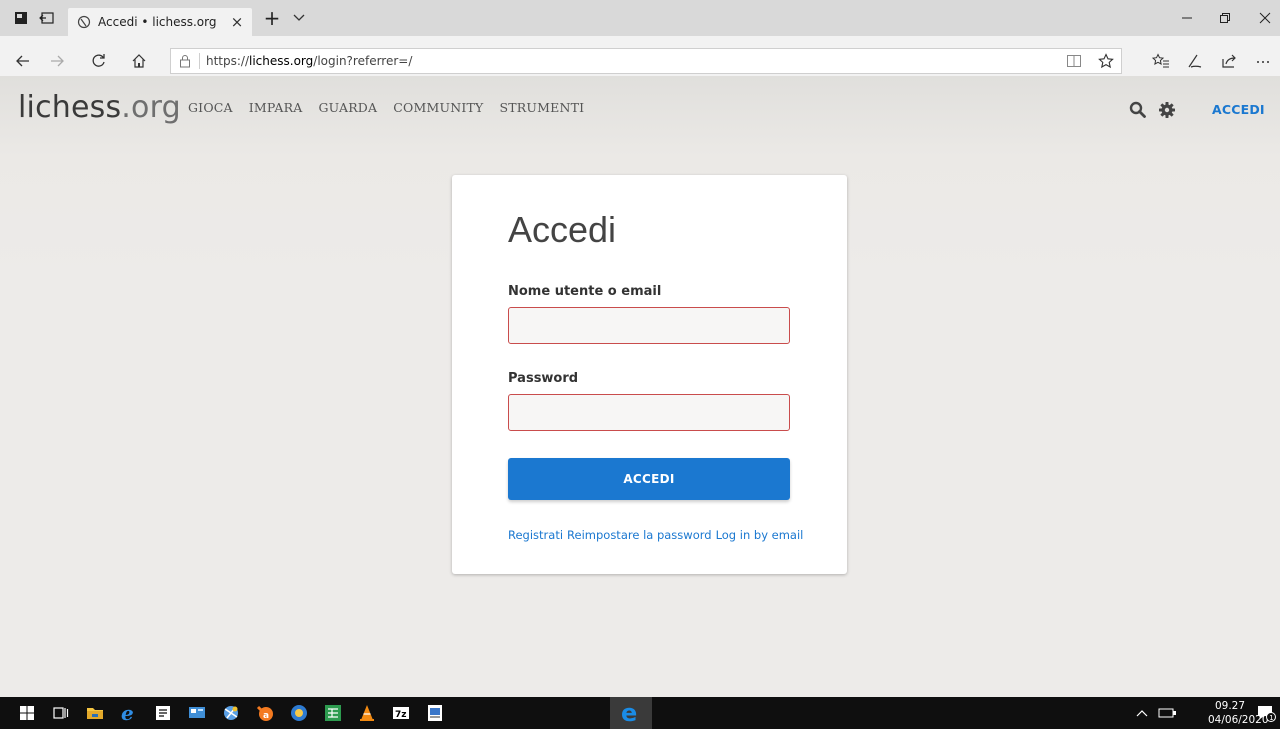 This screenshot has height=729, width=1280. What do you see at coordinates (1238, 720) in the screenshot?
I see `clock-date: 04/06/2020` at bounding box center [1238, 720].